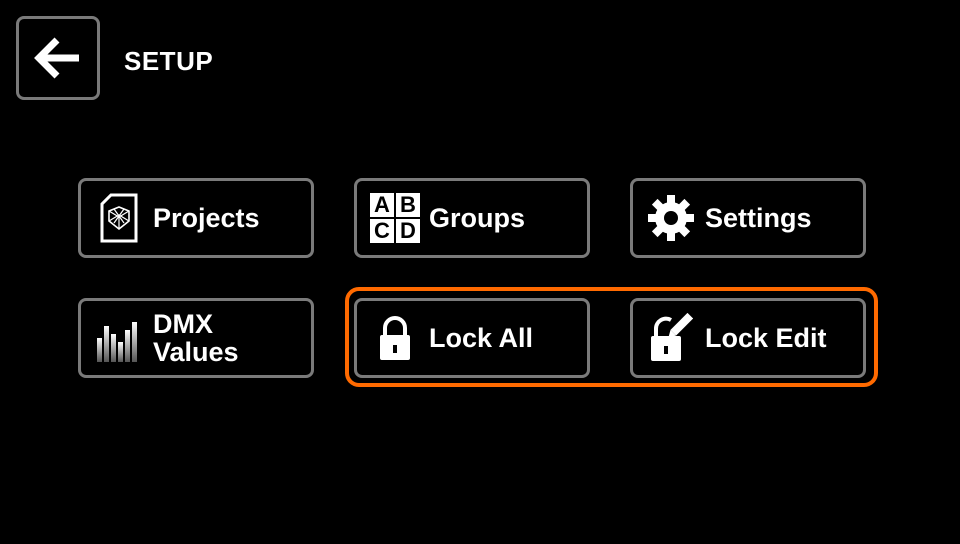 The width and height of the screenshot is (960, 544). I want to click on page-title: SETUP, so click(169, 61).